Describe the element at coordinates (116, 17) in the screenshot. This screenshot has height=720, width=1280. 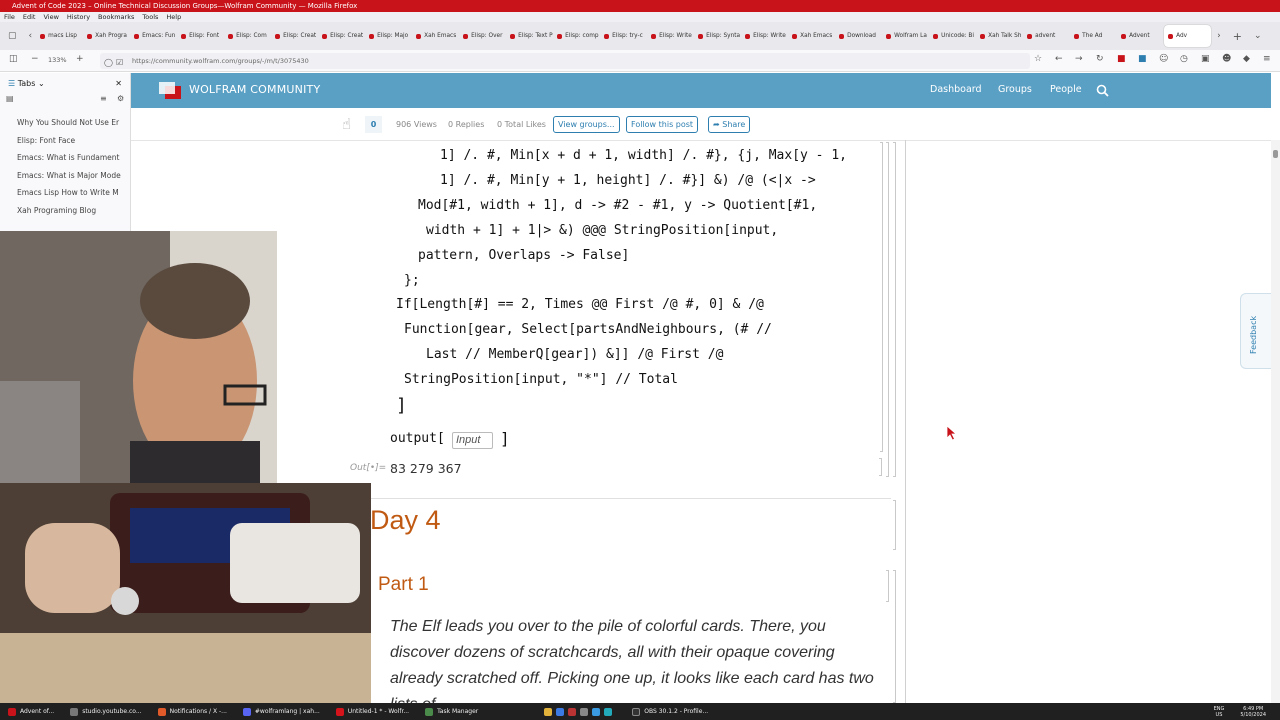
I see `menu-bookmarks: Bookmarks` at that location.